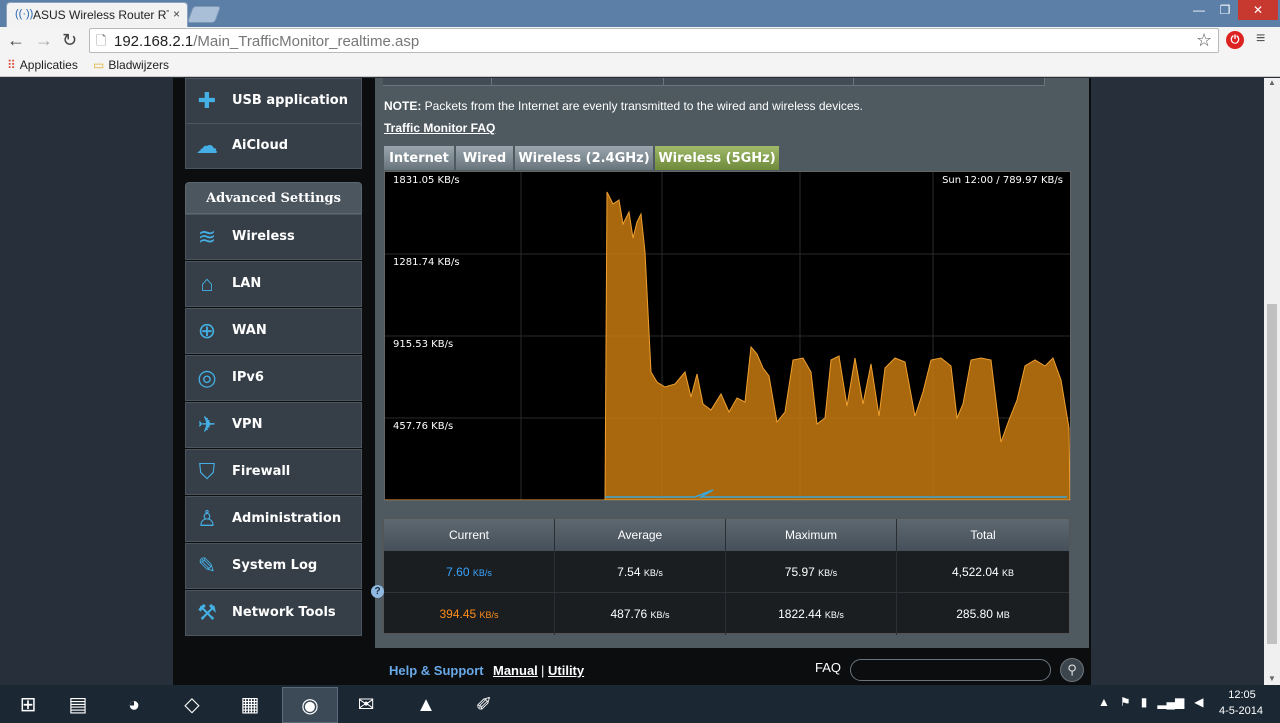  Describe the element at coordinates (273, 146) in the screenshot. I see `menu-aicloud: ☁ AiCloud` at that location.